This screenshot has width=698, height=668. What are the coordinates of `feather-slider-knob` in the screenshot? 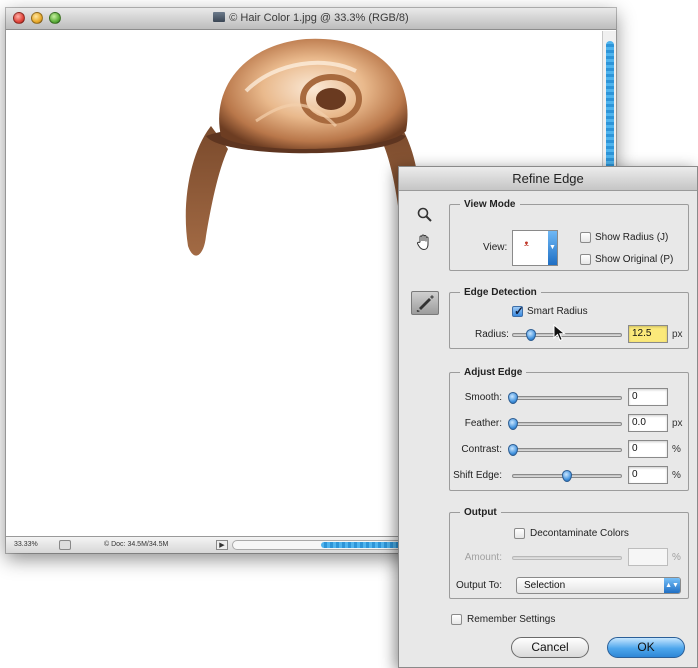 It's located at (513, 424).